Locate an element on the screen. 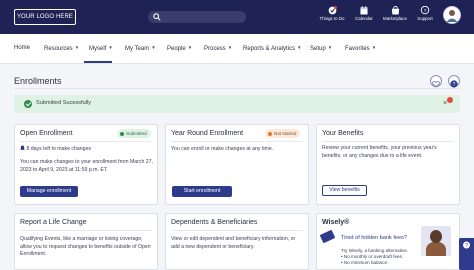  nav-my-team-label: My Team is located at coordinates (137, 49).